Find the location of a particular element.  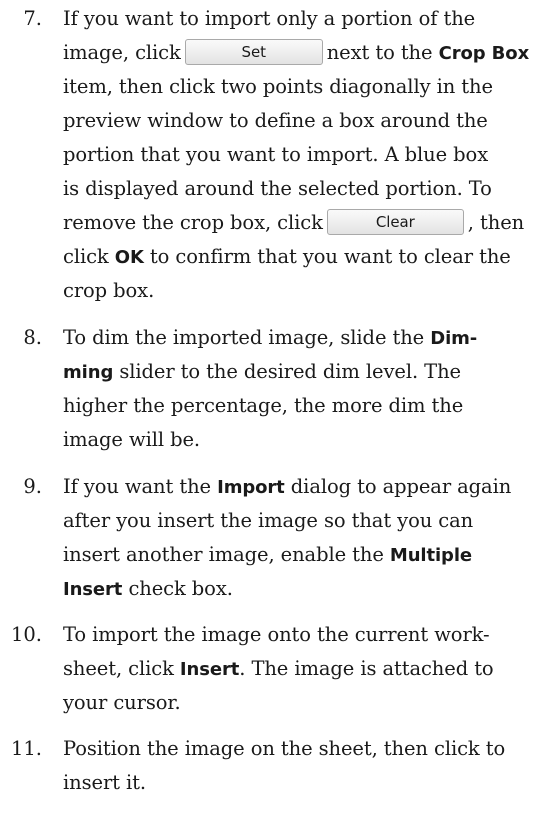

text-run: insert it. is located at coordinates (104, 782).